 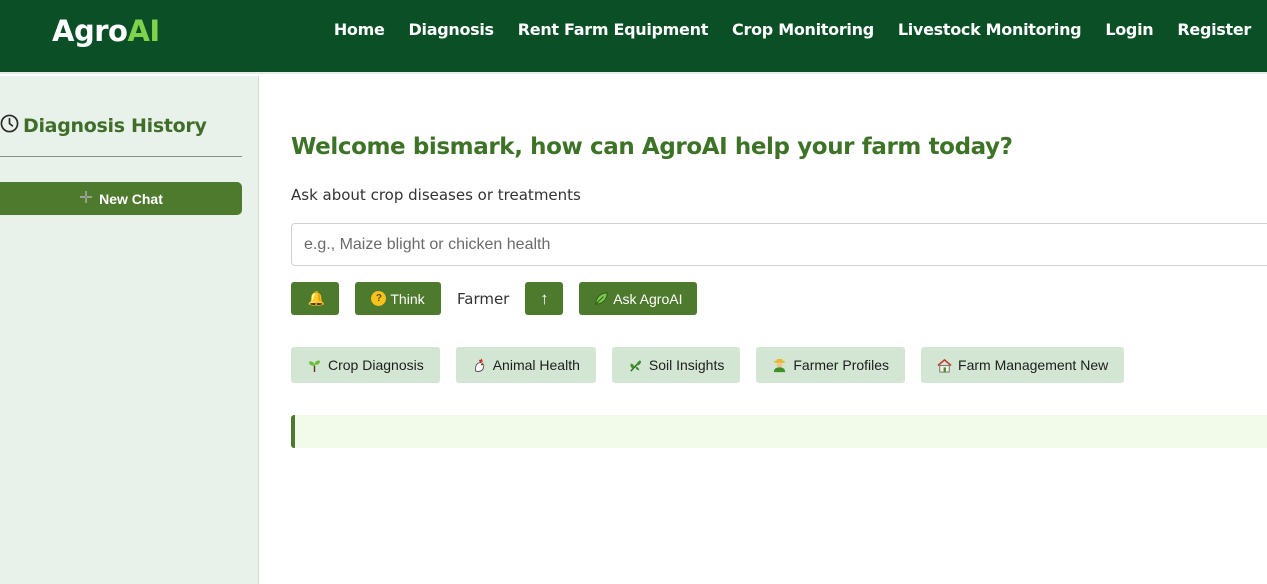 I want to click on bell-icon: 🔔, so click(x=316, y=298).